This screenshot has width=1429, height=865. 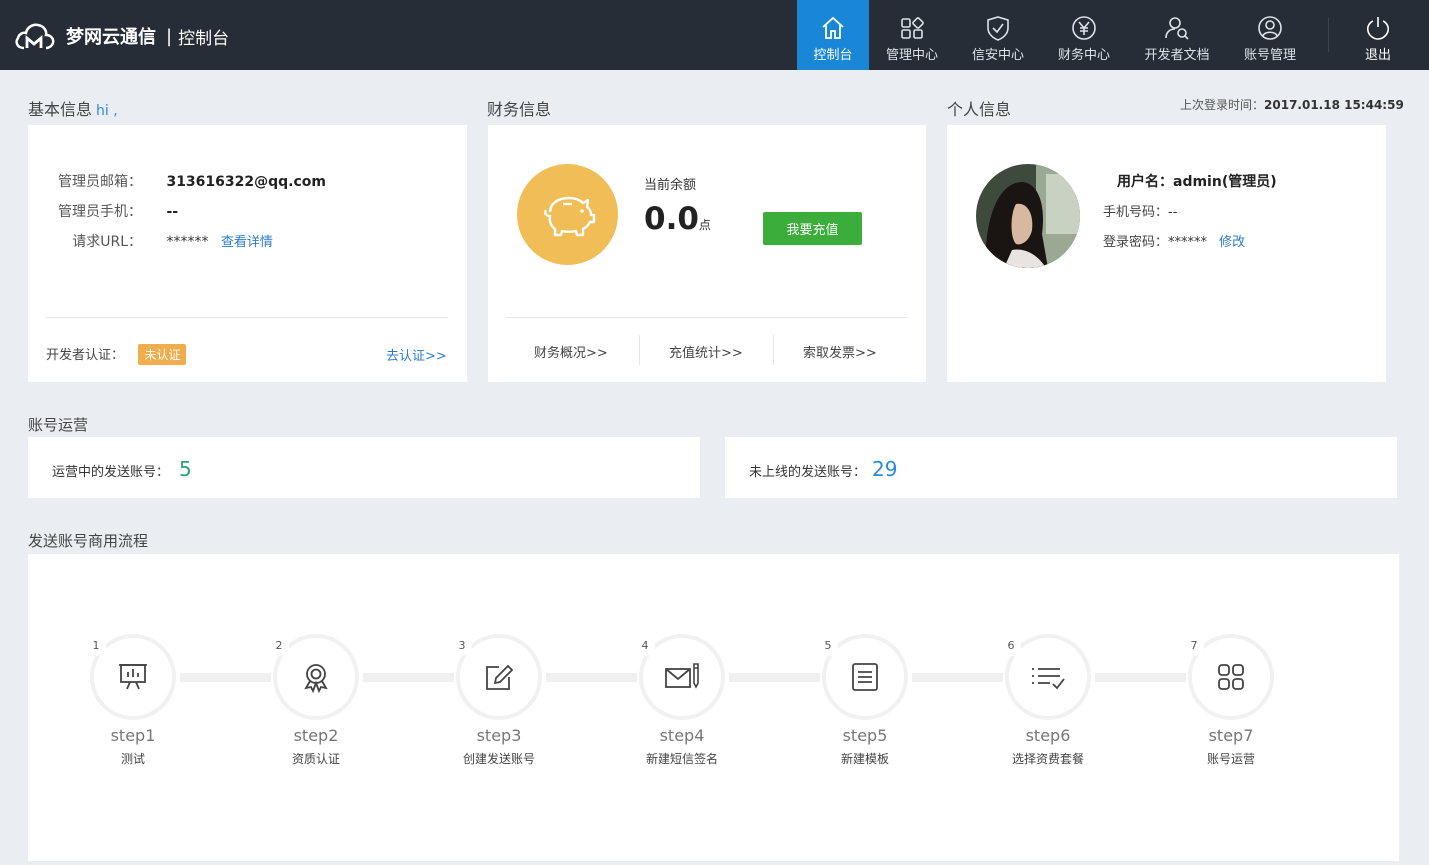 What do you see at coordinates (1328, 35) in the screenshot?
I see `nav-divider` at bounding box center [1328, 35].